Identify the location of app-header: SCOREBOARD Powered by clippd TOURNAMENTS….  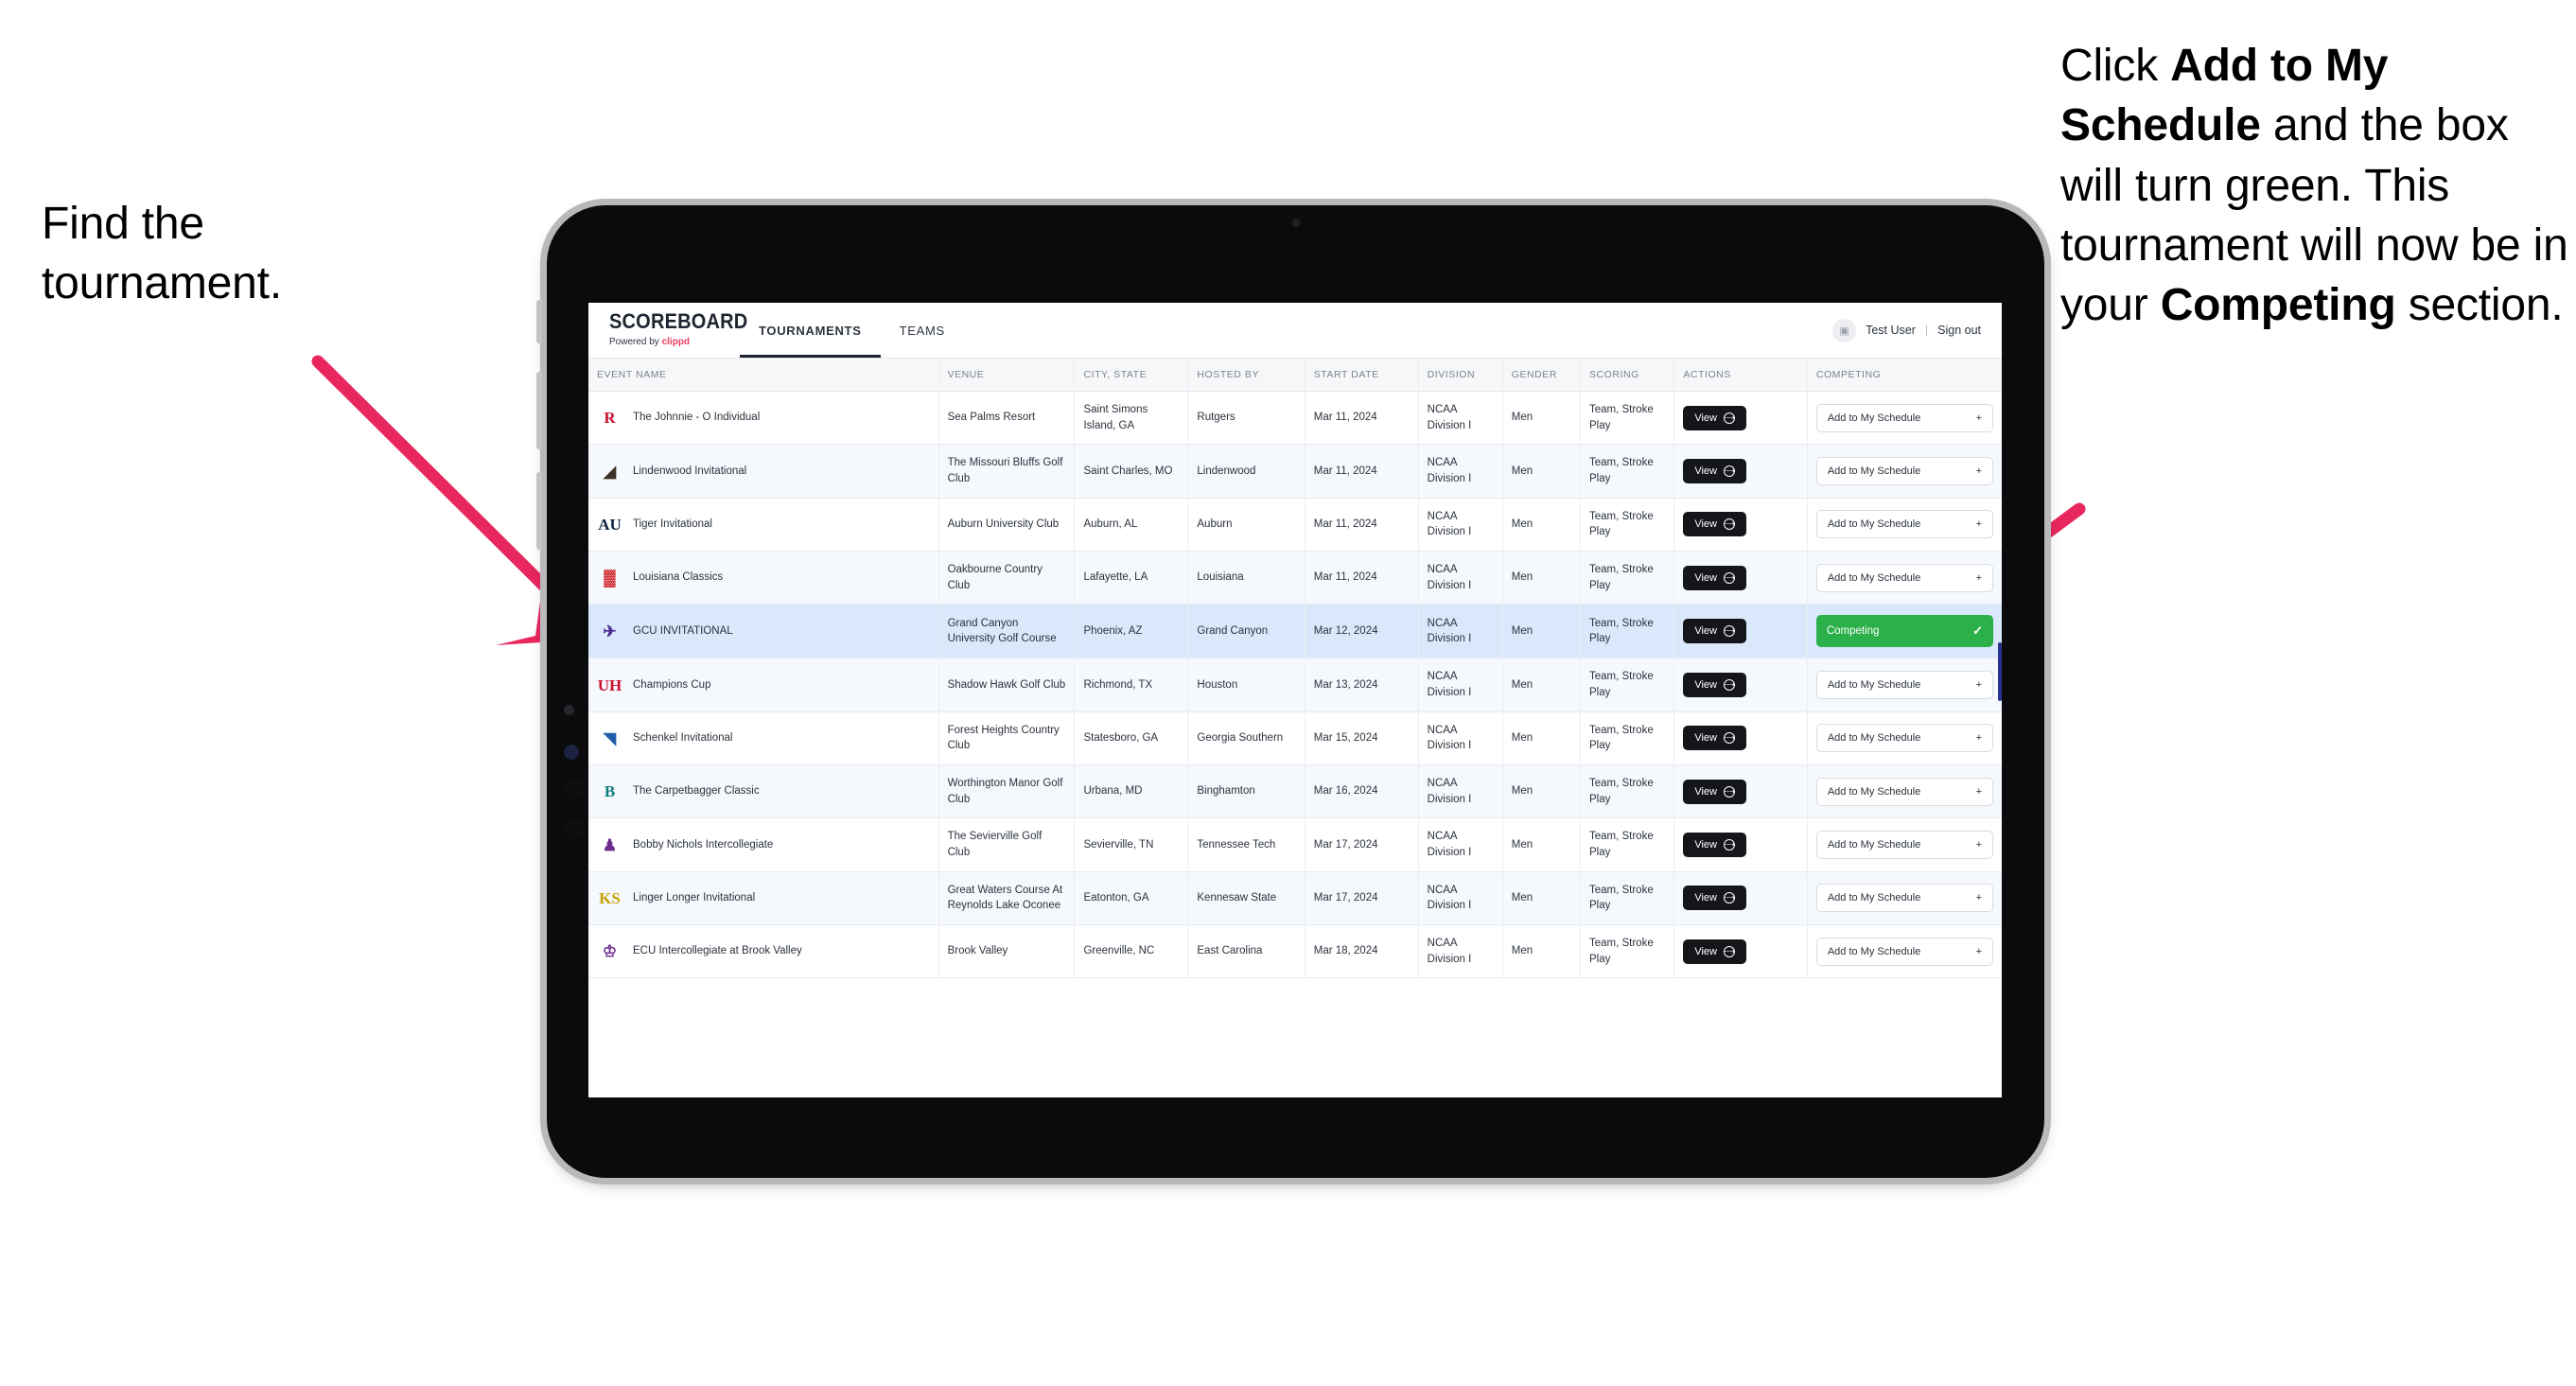
(1295, 331).